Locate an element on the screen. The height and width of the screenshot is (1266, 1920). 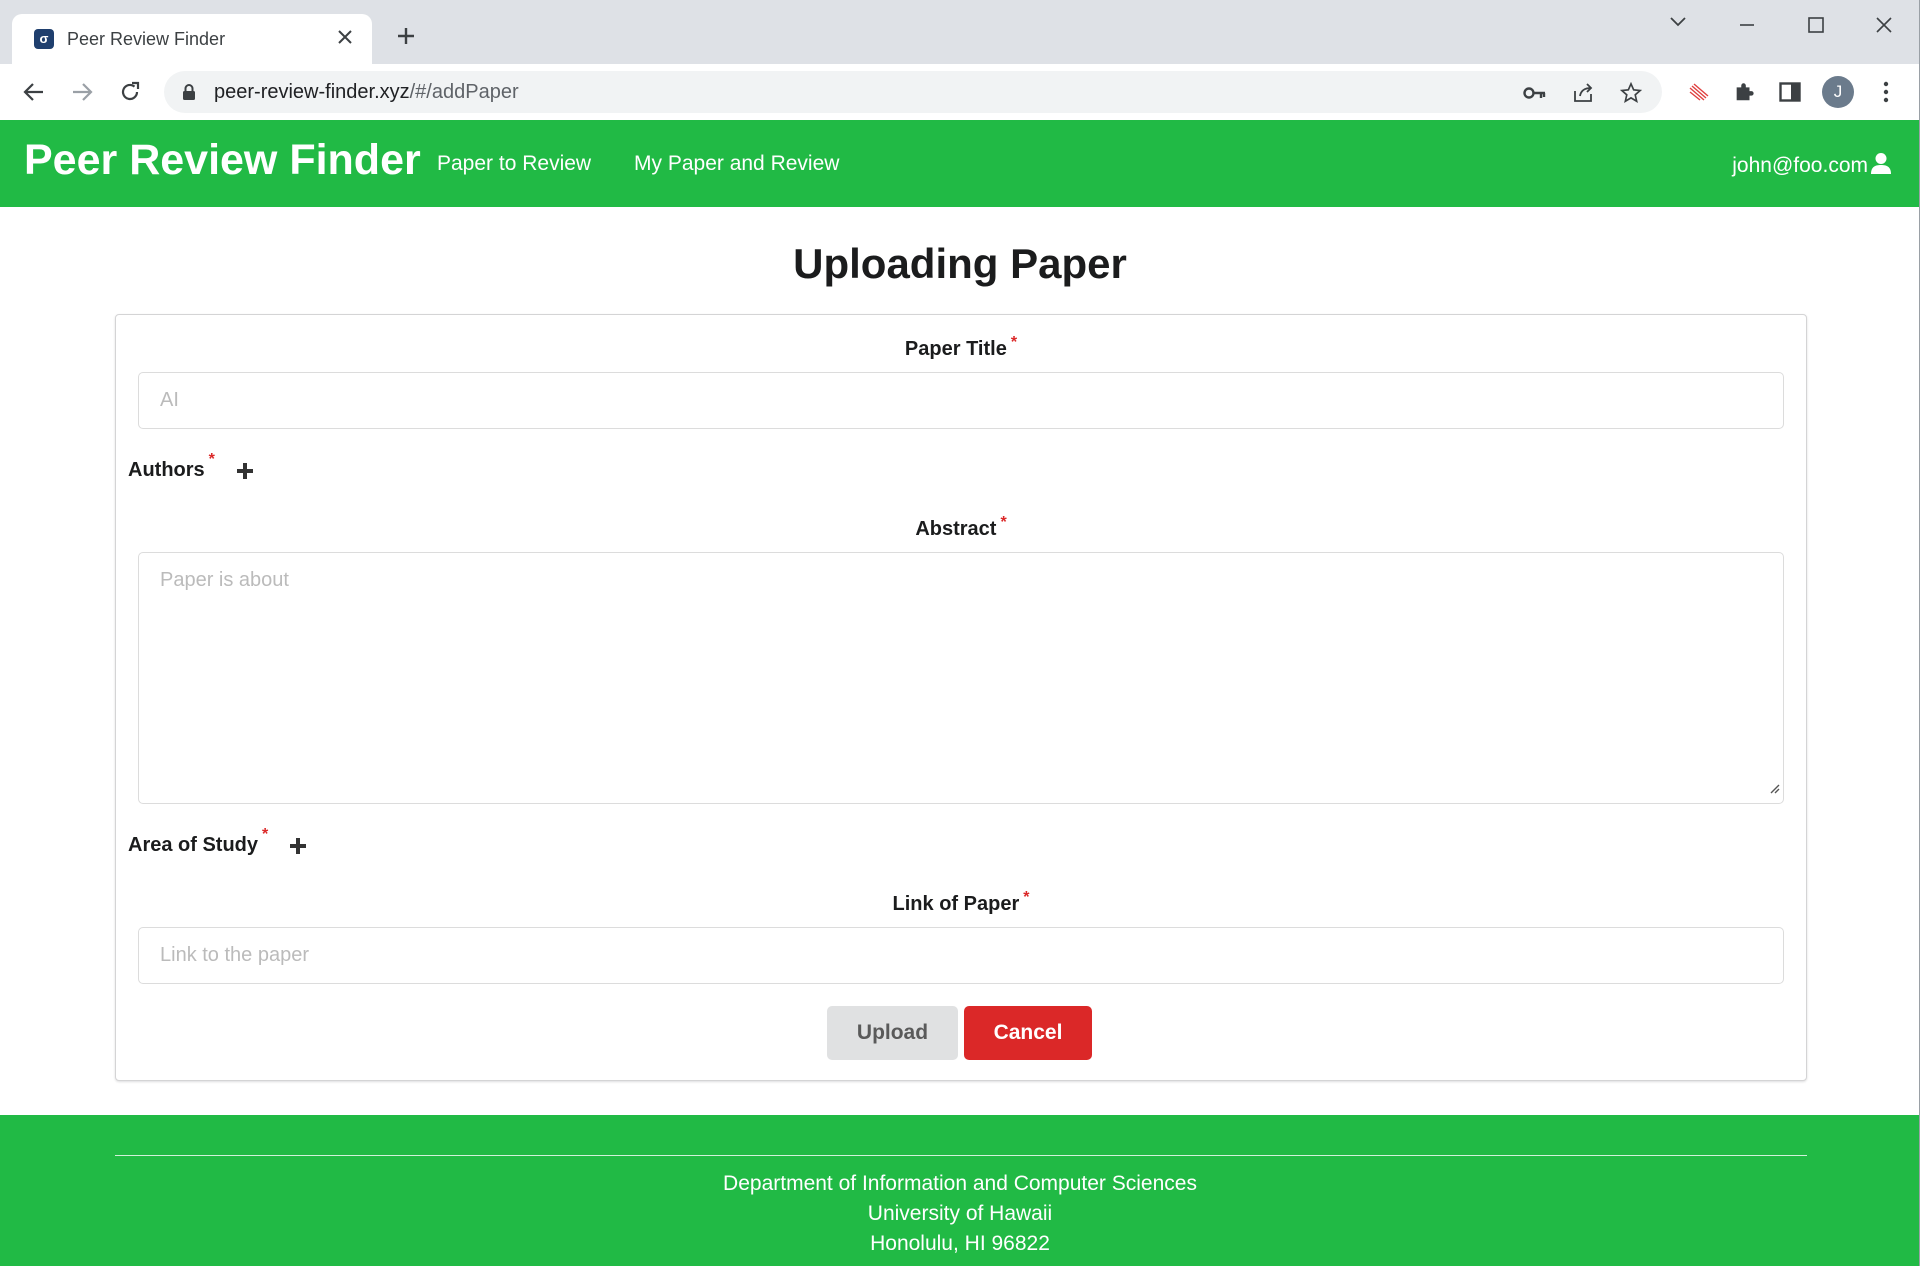
link-of-paper-label: Link of Paper * is located at coordinates (961, 902).